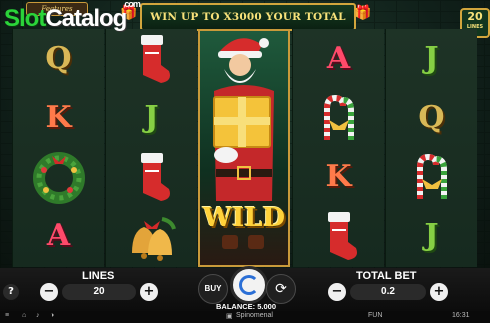 The image size is (490, 323). I want to click on info-icon: ◑, so click(52, 315).